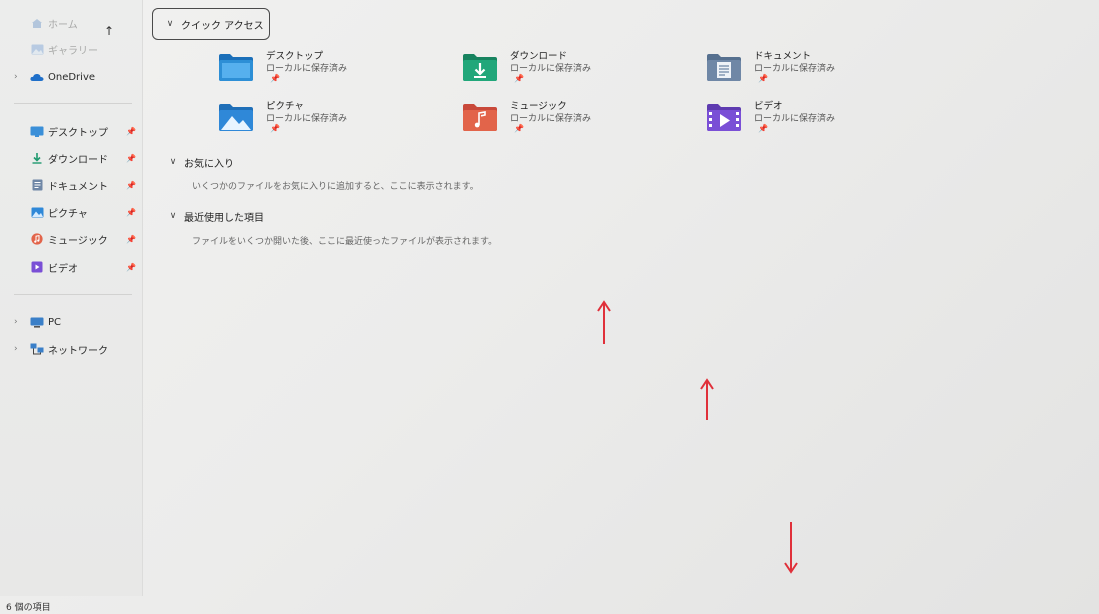  I want to click on nav-item-gallery: ギャラリー, so click(76, 49).